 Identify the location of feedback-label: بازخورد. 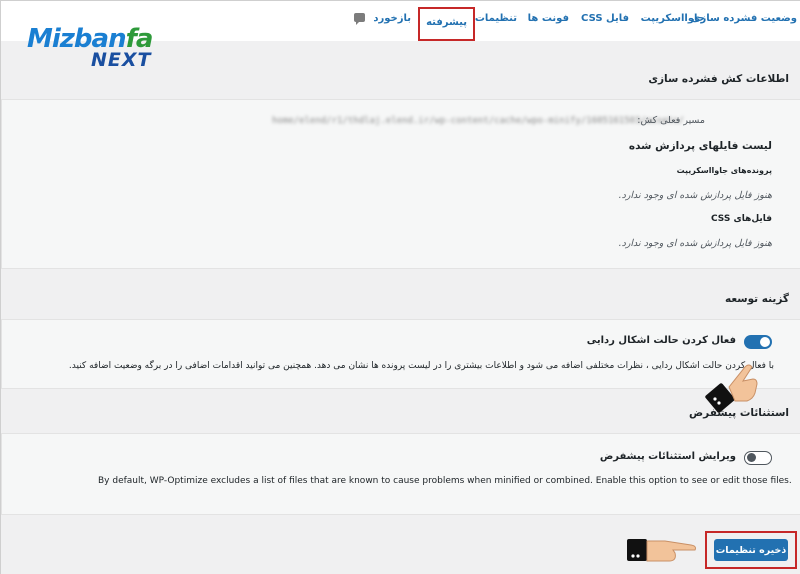
(392, 18).